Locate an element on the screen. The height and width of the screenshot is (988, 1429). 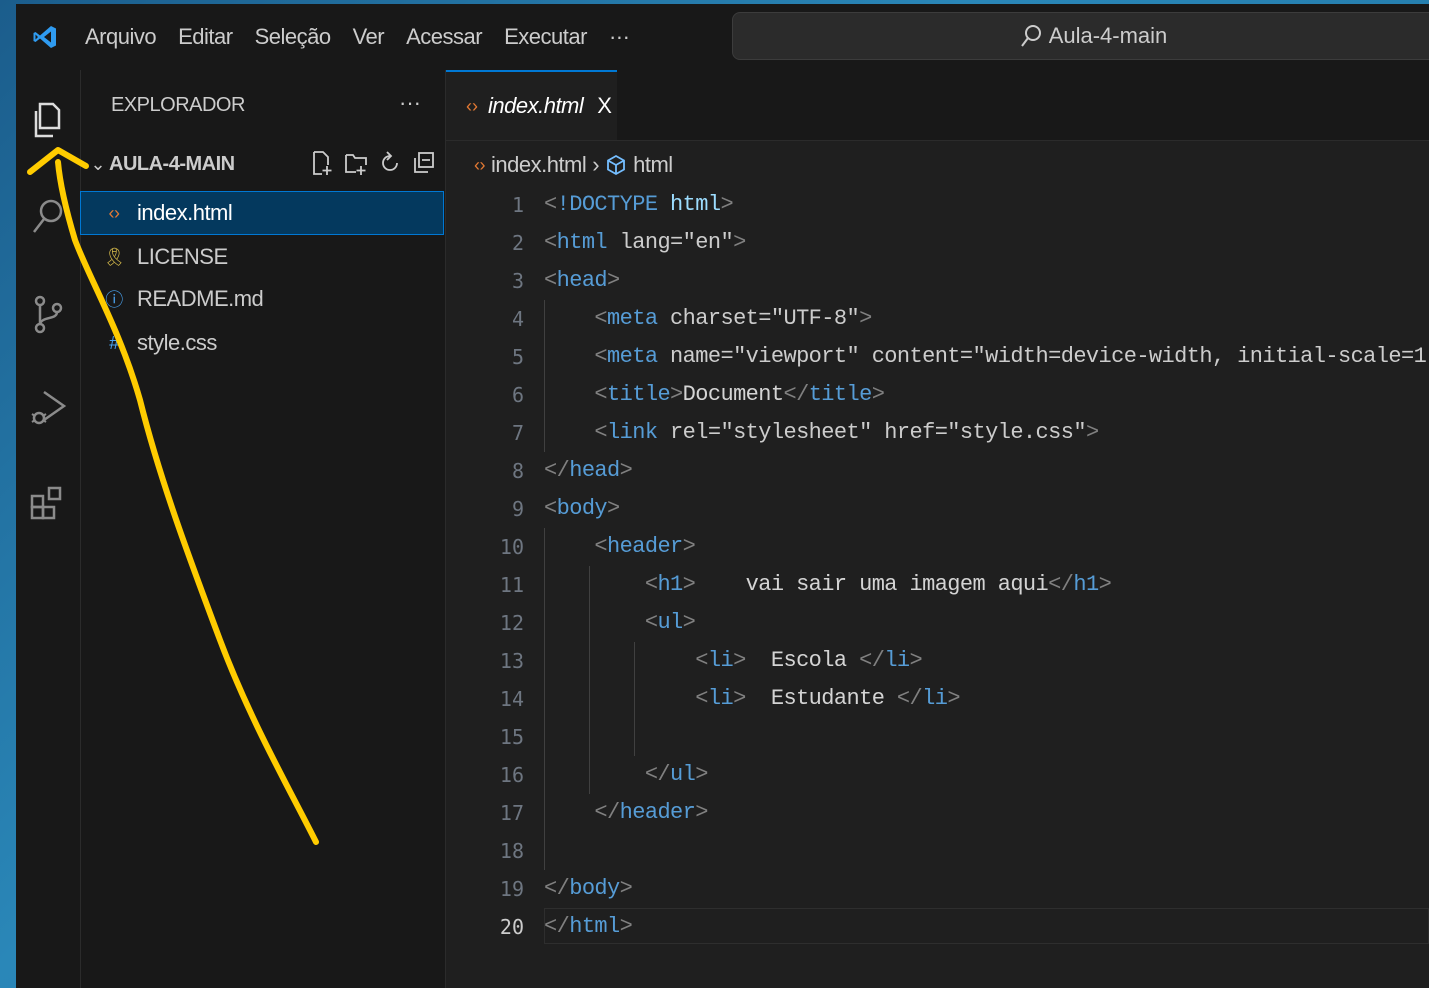
symbol-element-icon is located at coordinates (616, 165).